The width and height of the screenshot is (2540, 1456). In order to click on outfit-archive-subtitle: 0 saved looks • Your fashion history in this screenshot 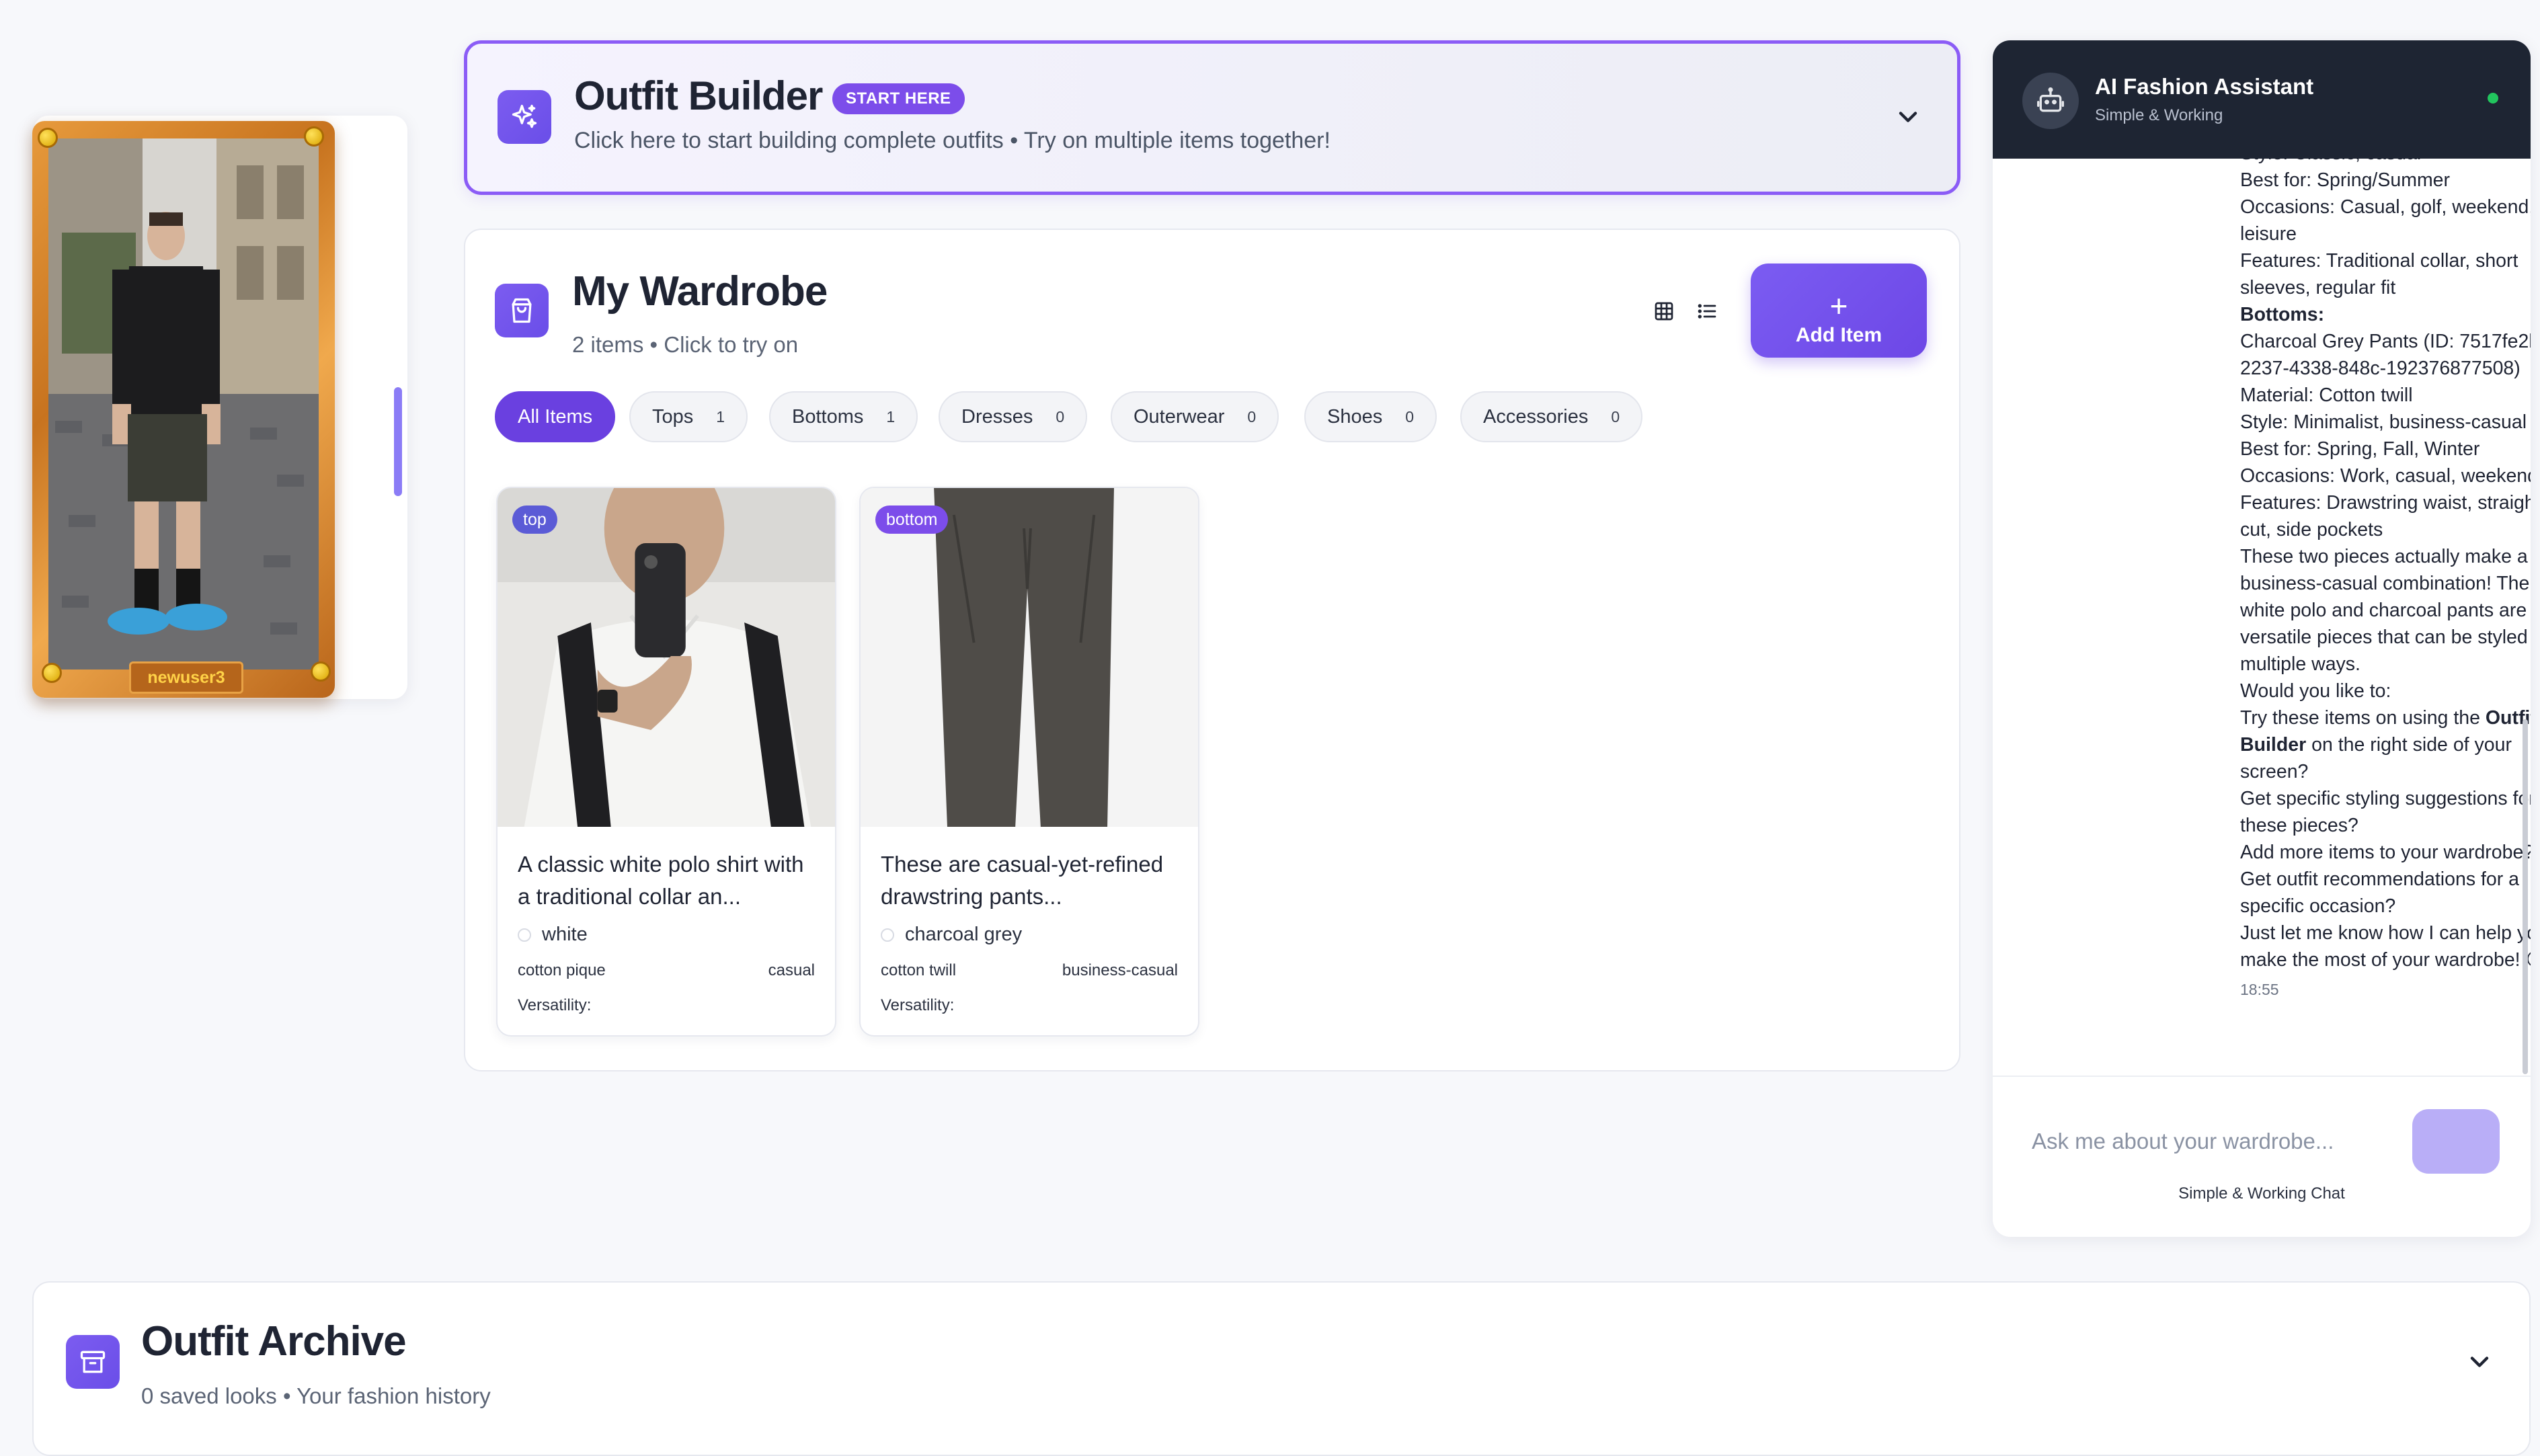, I will do `click(316, 1395)`.